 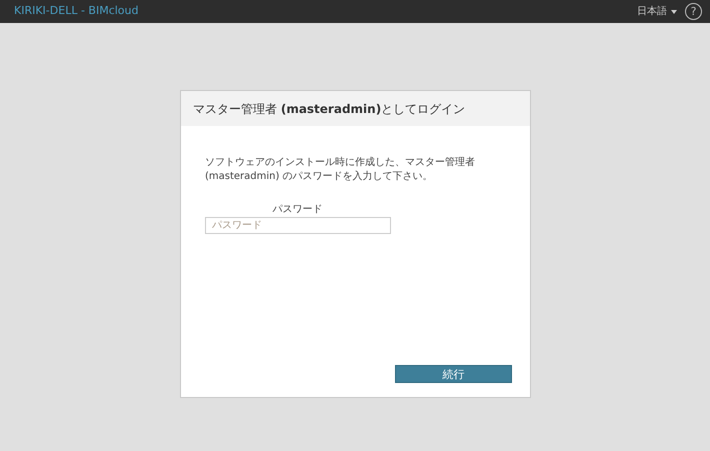 What do you see at coordinates (76, 11) in the screenshot?
I see `app-title: KIRIKI-DELL - BIMcloud` at bounding box center [76, 11].